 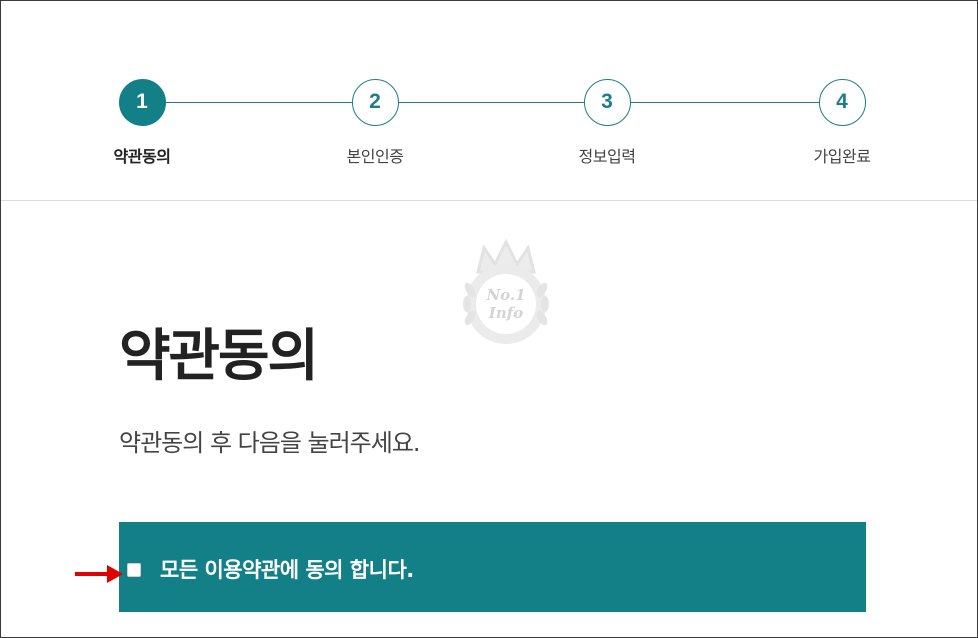 I want to click on step-4-number: 4, so click(x=842, y=102).